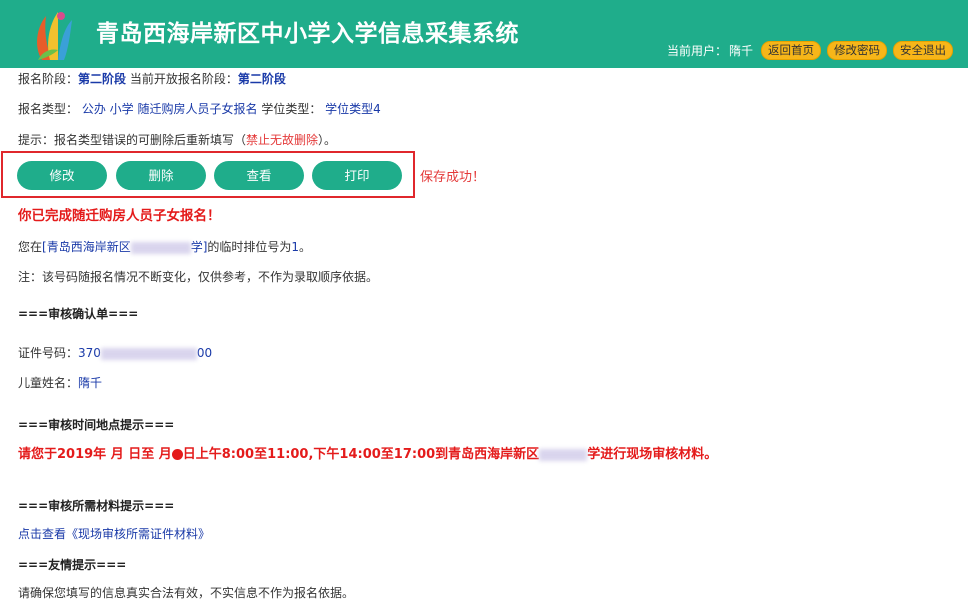 The image size is (968, 605). I want to click on id-prefix: 370, so click(89, 353).